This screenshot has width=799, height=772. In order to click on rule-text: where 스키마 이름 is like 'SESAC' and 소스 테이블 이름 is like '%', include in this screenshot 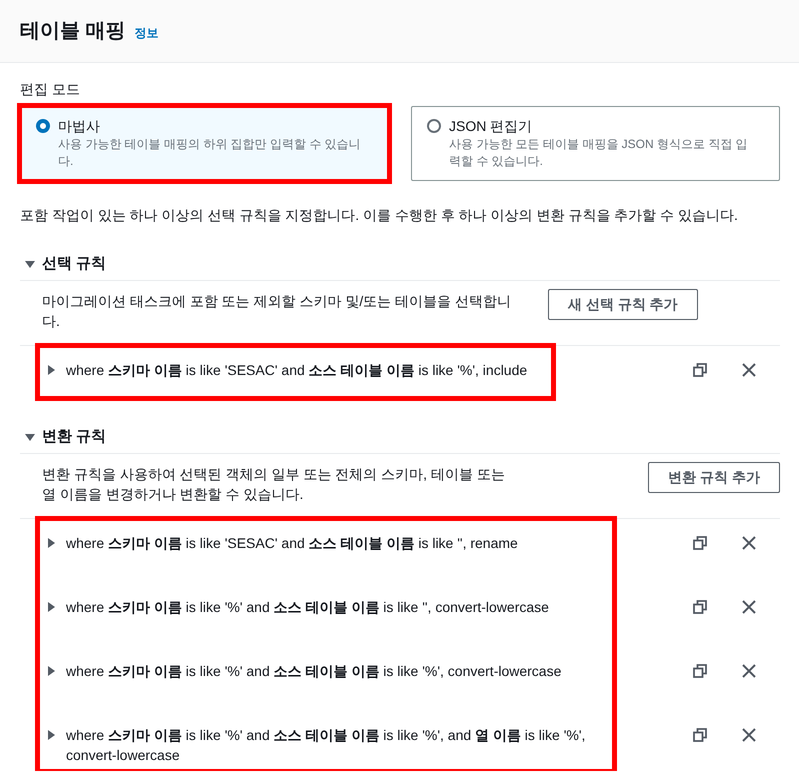, I will do `click(297, 370)`.